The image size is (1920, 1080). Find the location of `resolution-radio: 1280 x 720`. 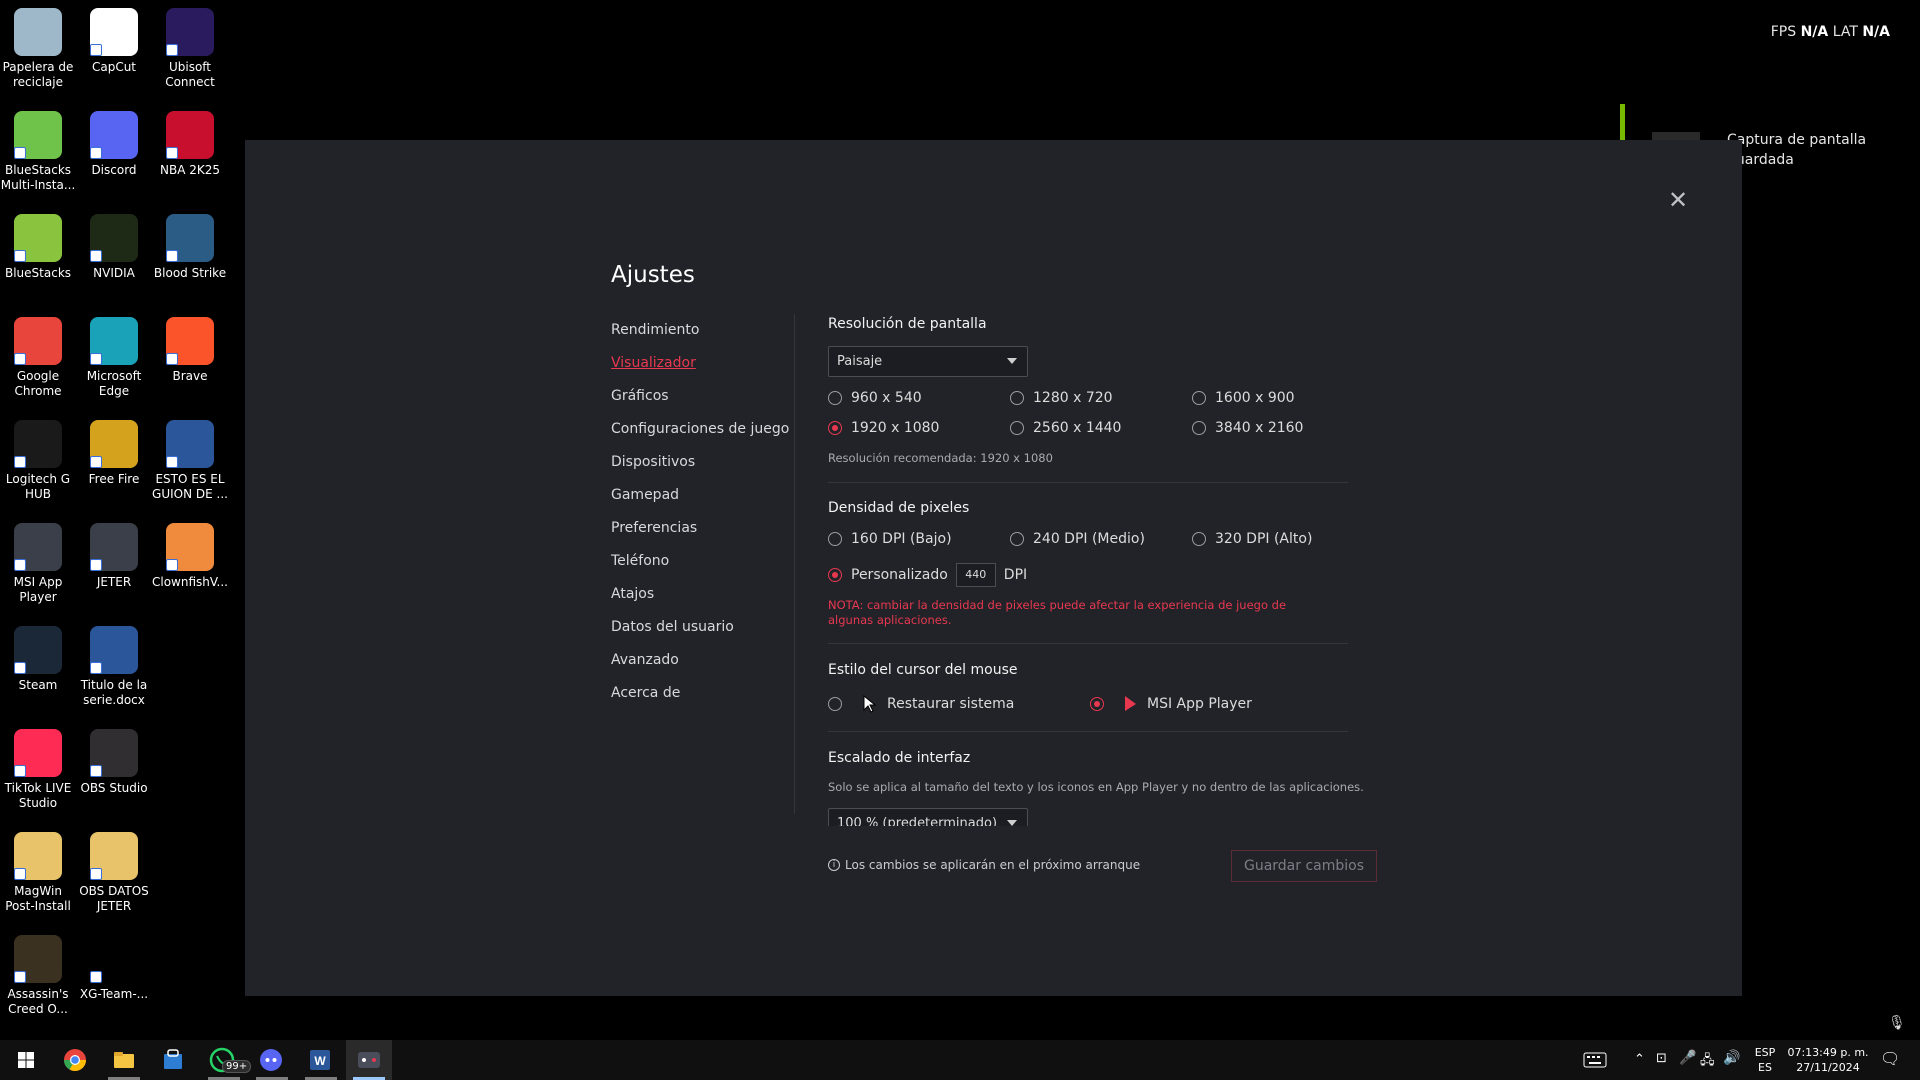

resolution-radio: 1280 x 720 is located at coordinates (1061, 398).